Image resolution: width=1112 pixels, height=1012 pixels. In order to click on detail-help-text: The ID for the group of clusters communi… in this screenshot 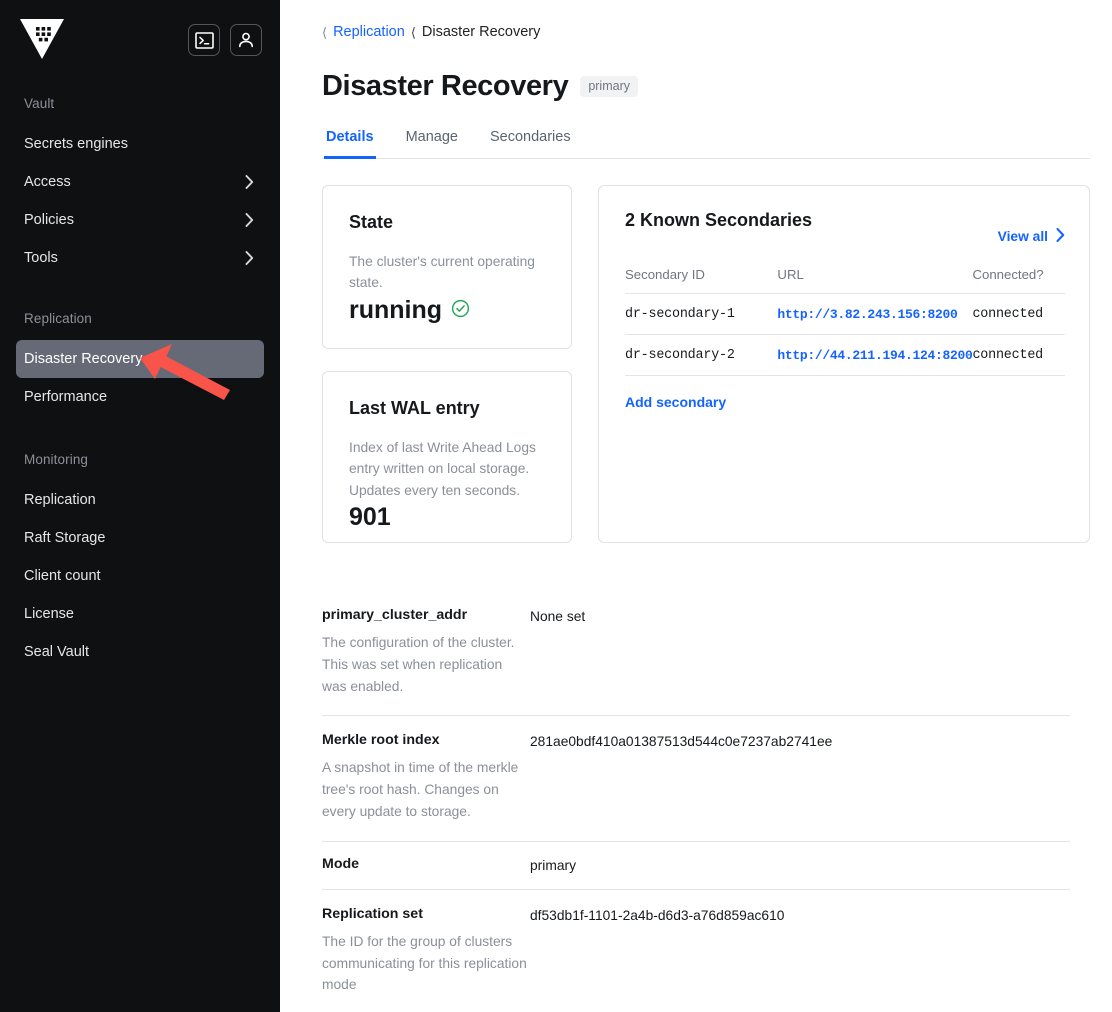, I will do `click(424, 963)`.